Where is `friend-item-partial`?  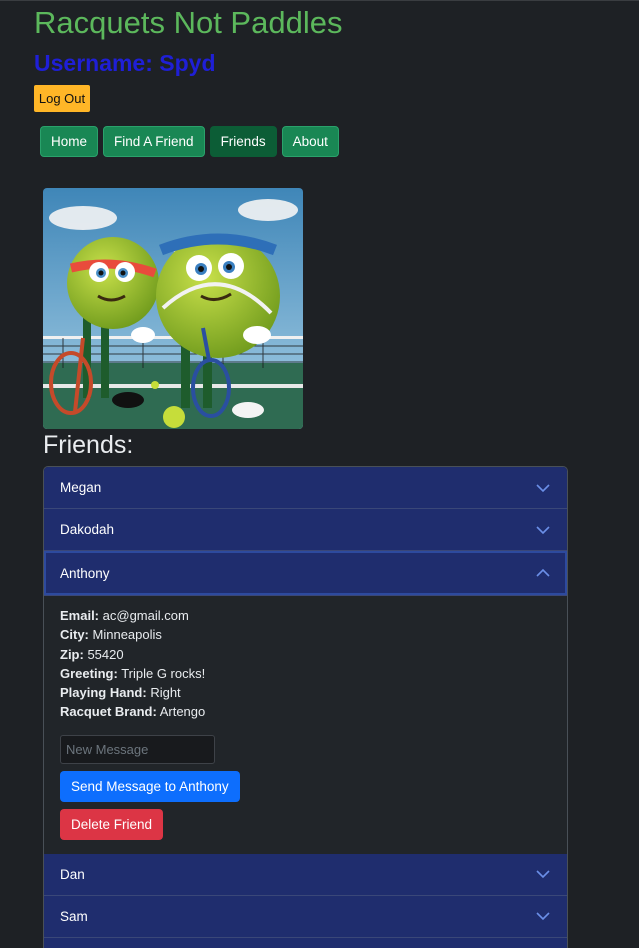
friend-item-partial is located at coordinates (305, 942).